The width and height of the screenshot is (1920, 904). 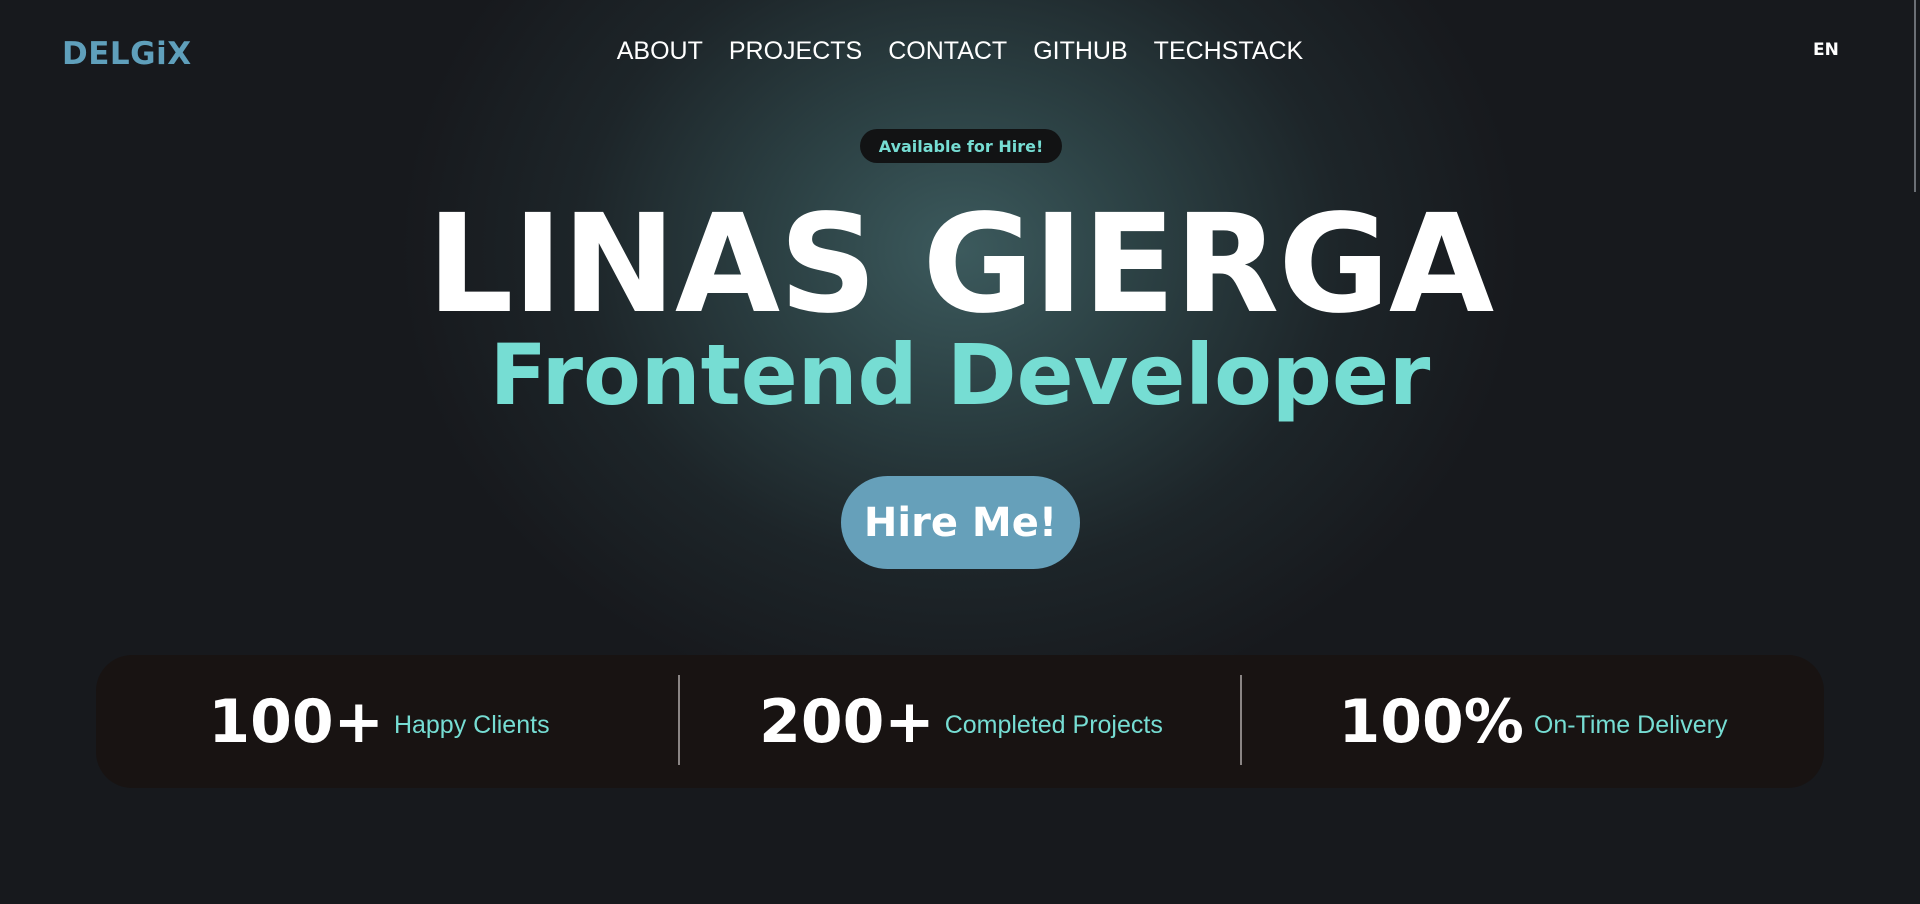 I want to click on nav-projects: PROJECTS, so click(x=795, y=51).